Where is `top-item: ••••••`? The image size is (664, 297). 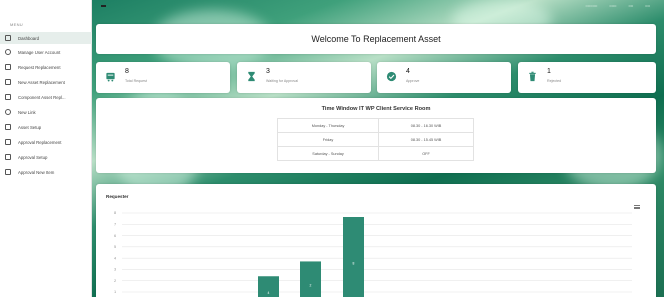
top-item: •••••• is located at coordinates (612, 6).